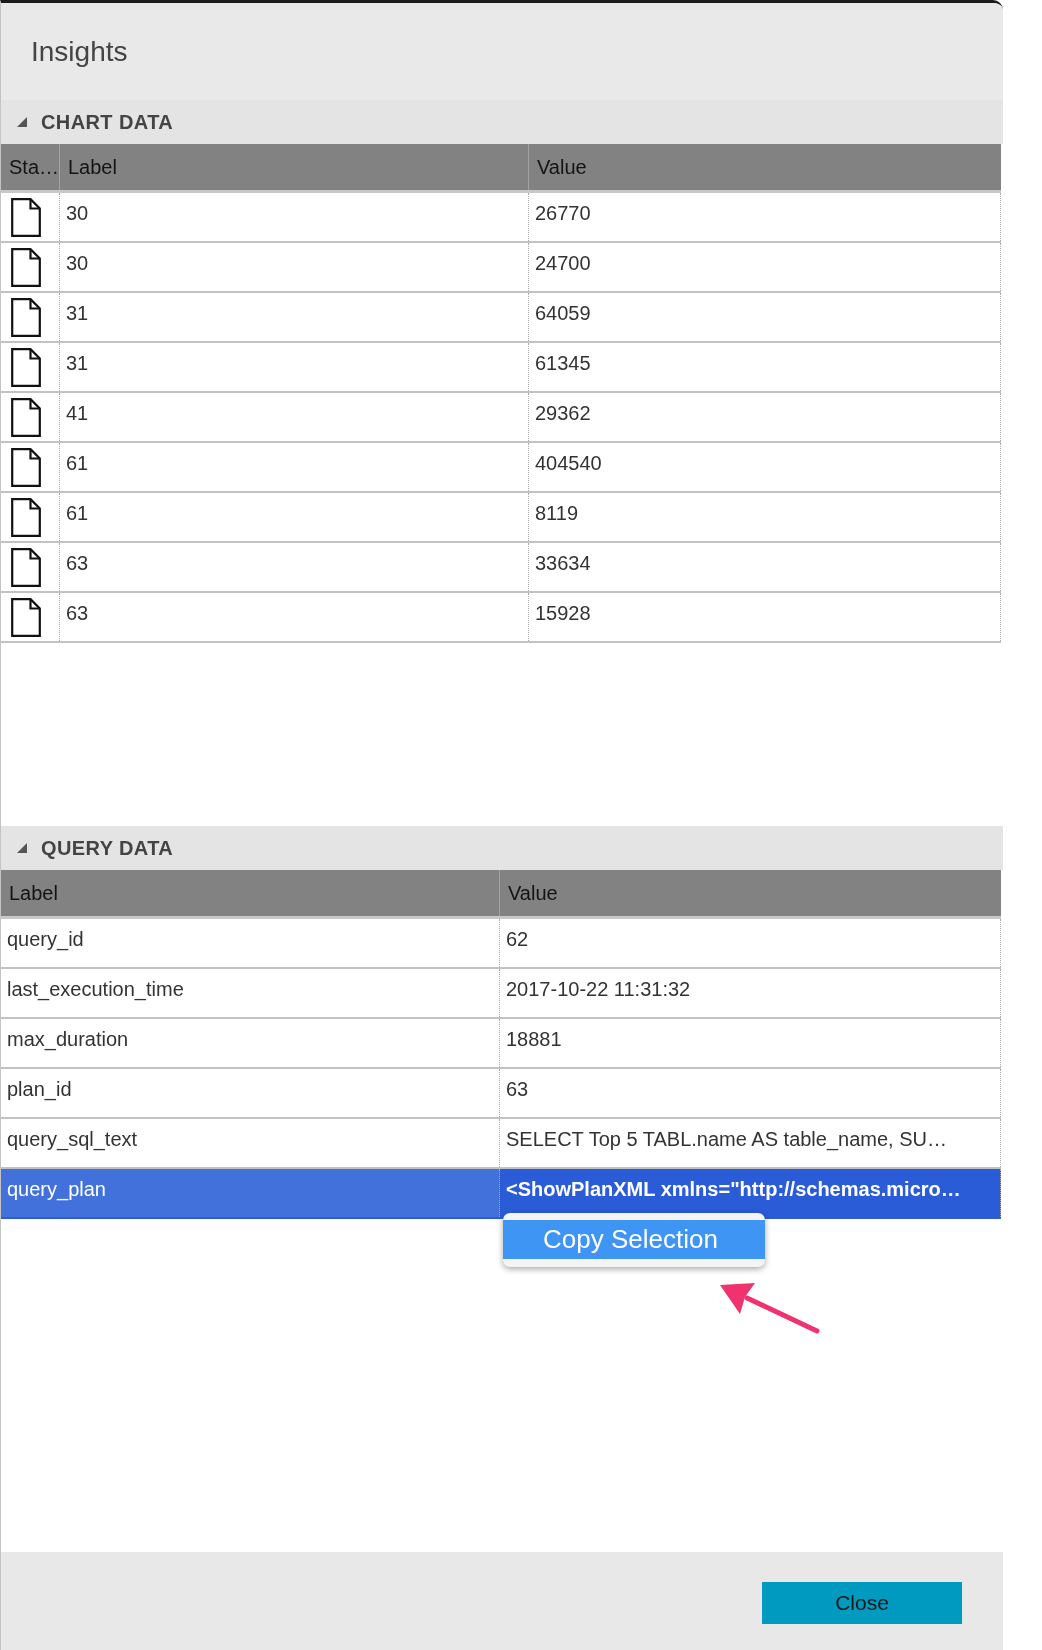  I want to click on table-cell: 15928, so click(765, 617).